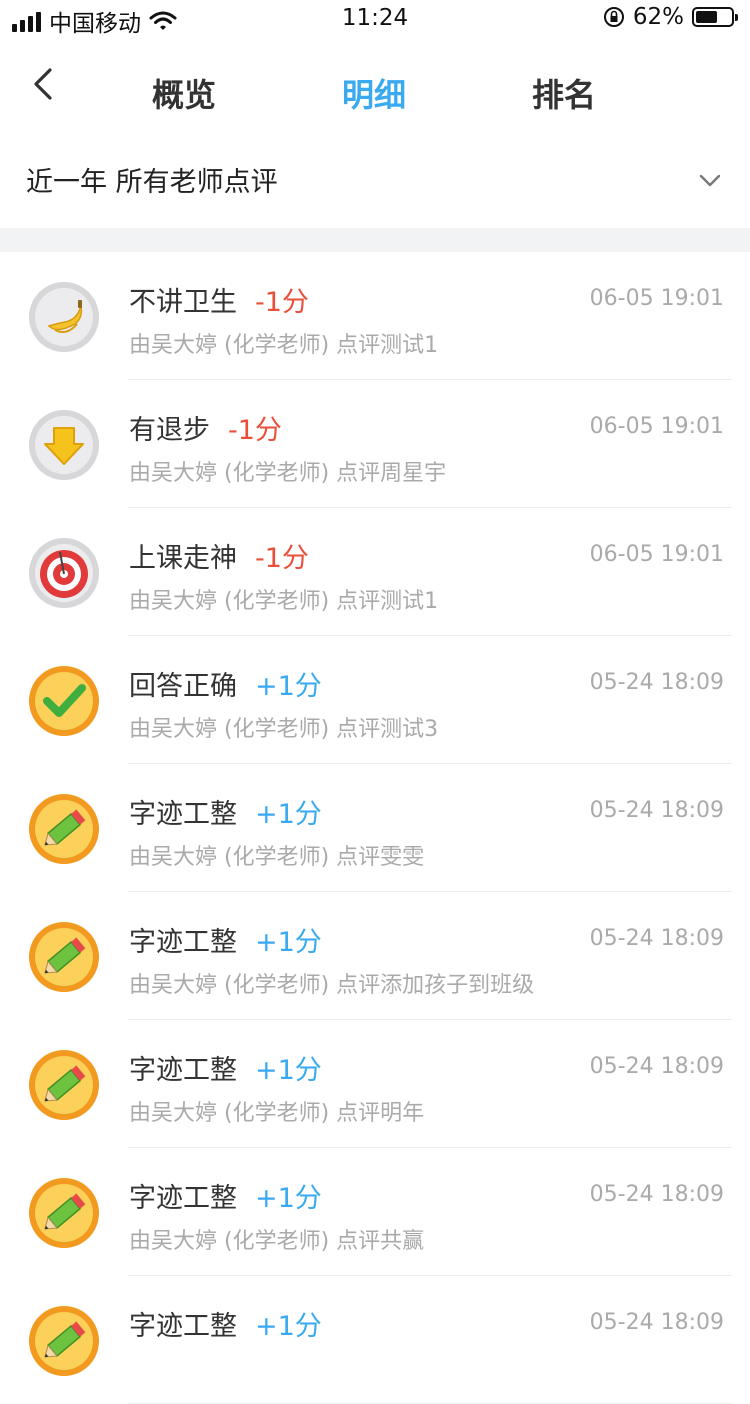 Image resolution: width=750 pixels, height=1404 pixels. What do you see at coordinates (375, 700) in the screenshot?
I see `list-item: 回答正确 +1分 05-24 18:09 由吴大婷 (化学老师) 点评测试3` at bounding box center [375, 700].